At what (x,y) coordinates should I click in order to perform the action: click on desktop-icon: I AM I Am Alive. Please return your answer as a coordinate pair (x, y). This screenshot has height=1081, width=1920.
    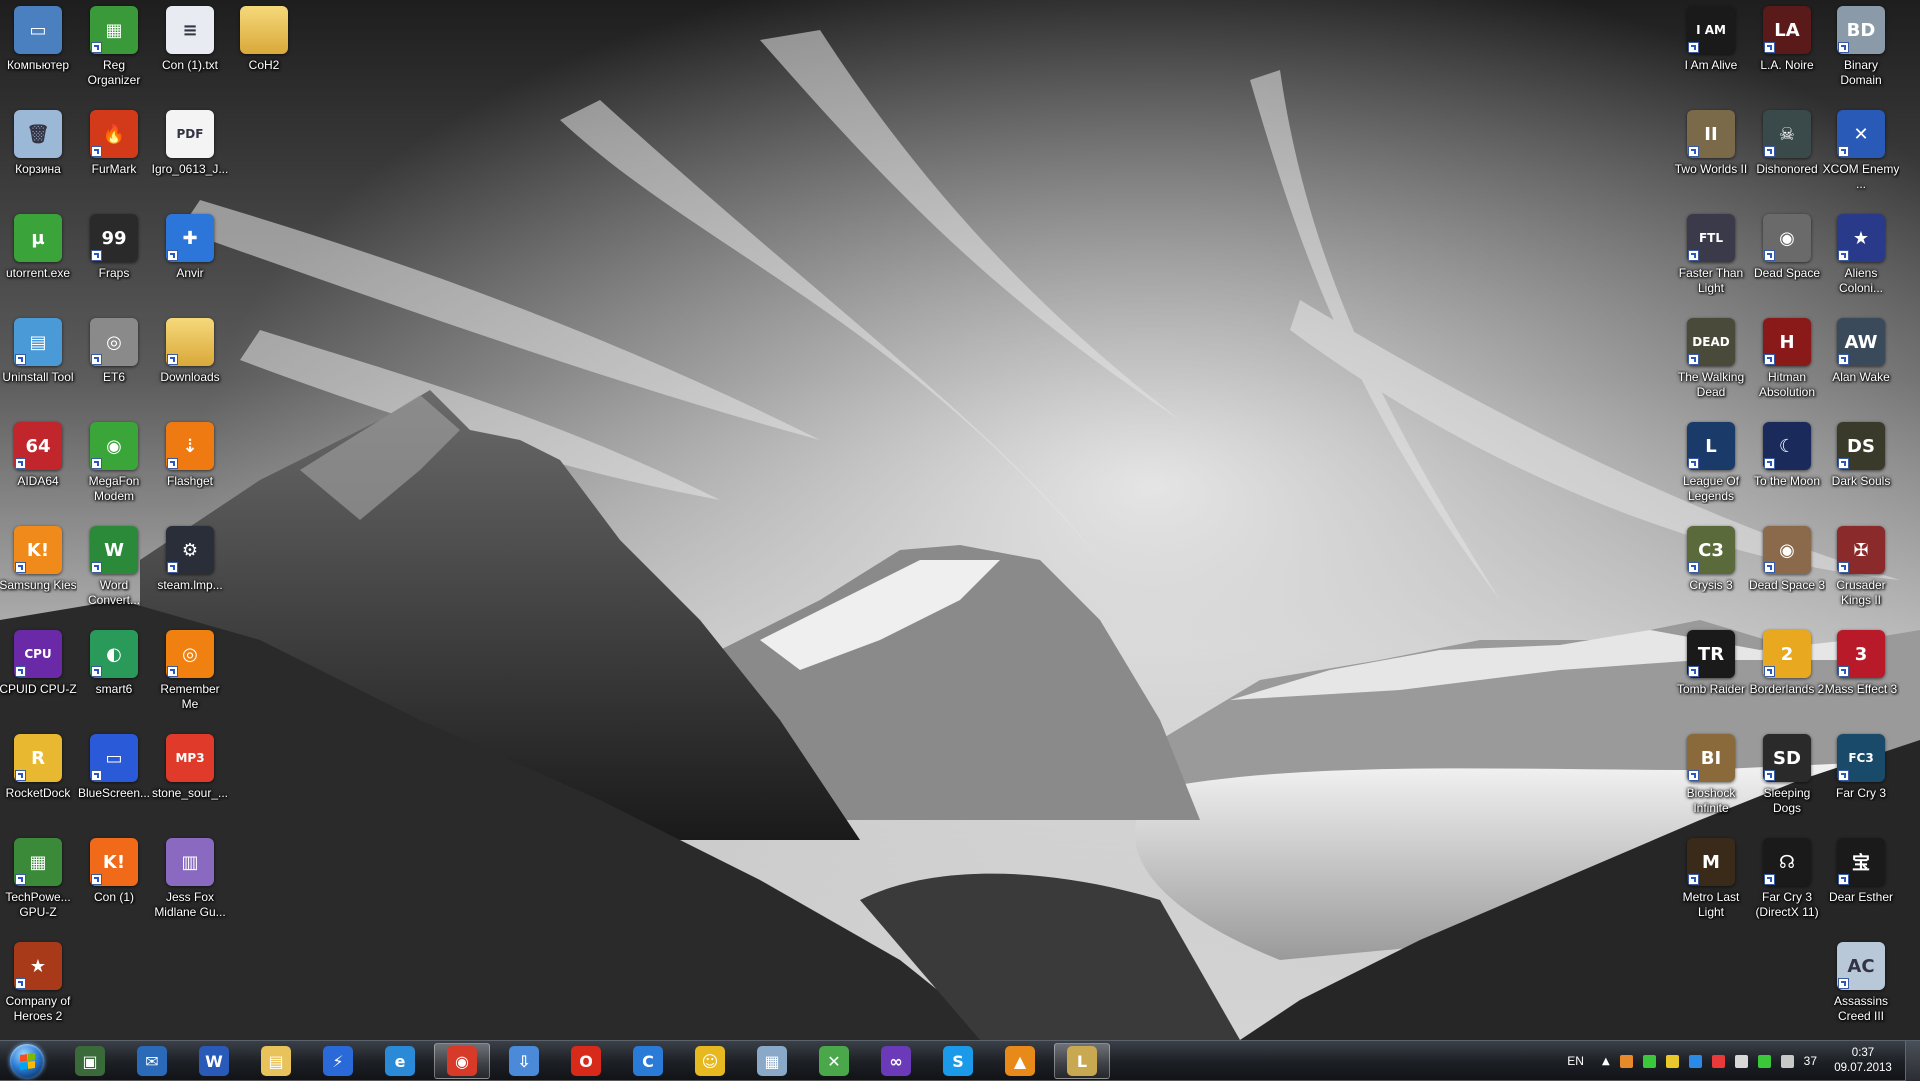
    Looking at the image, I should click on (1711, 51).